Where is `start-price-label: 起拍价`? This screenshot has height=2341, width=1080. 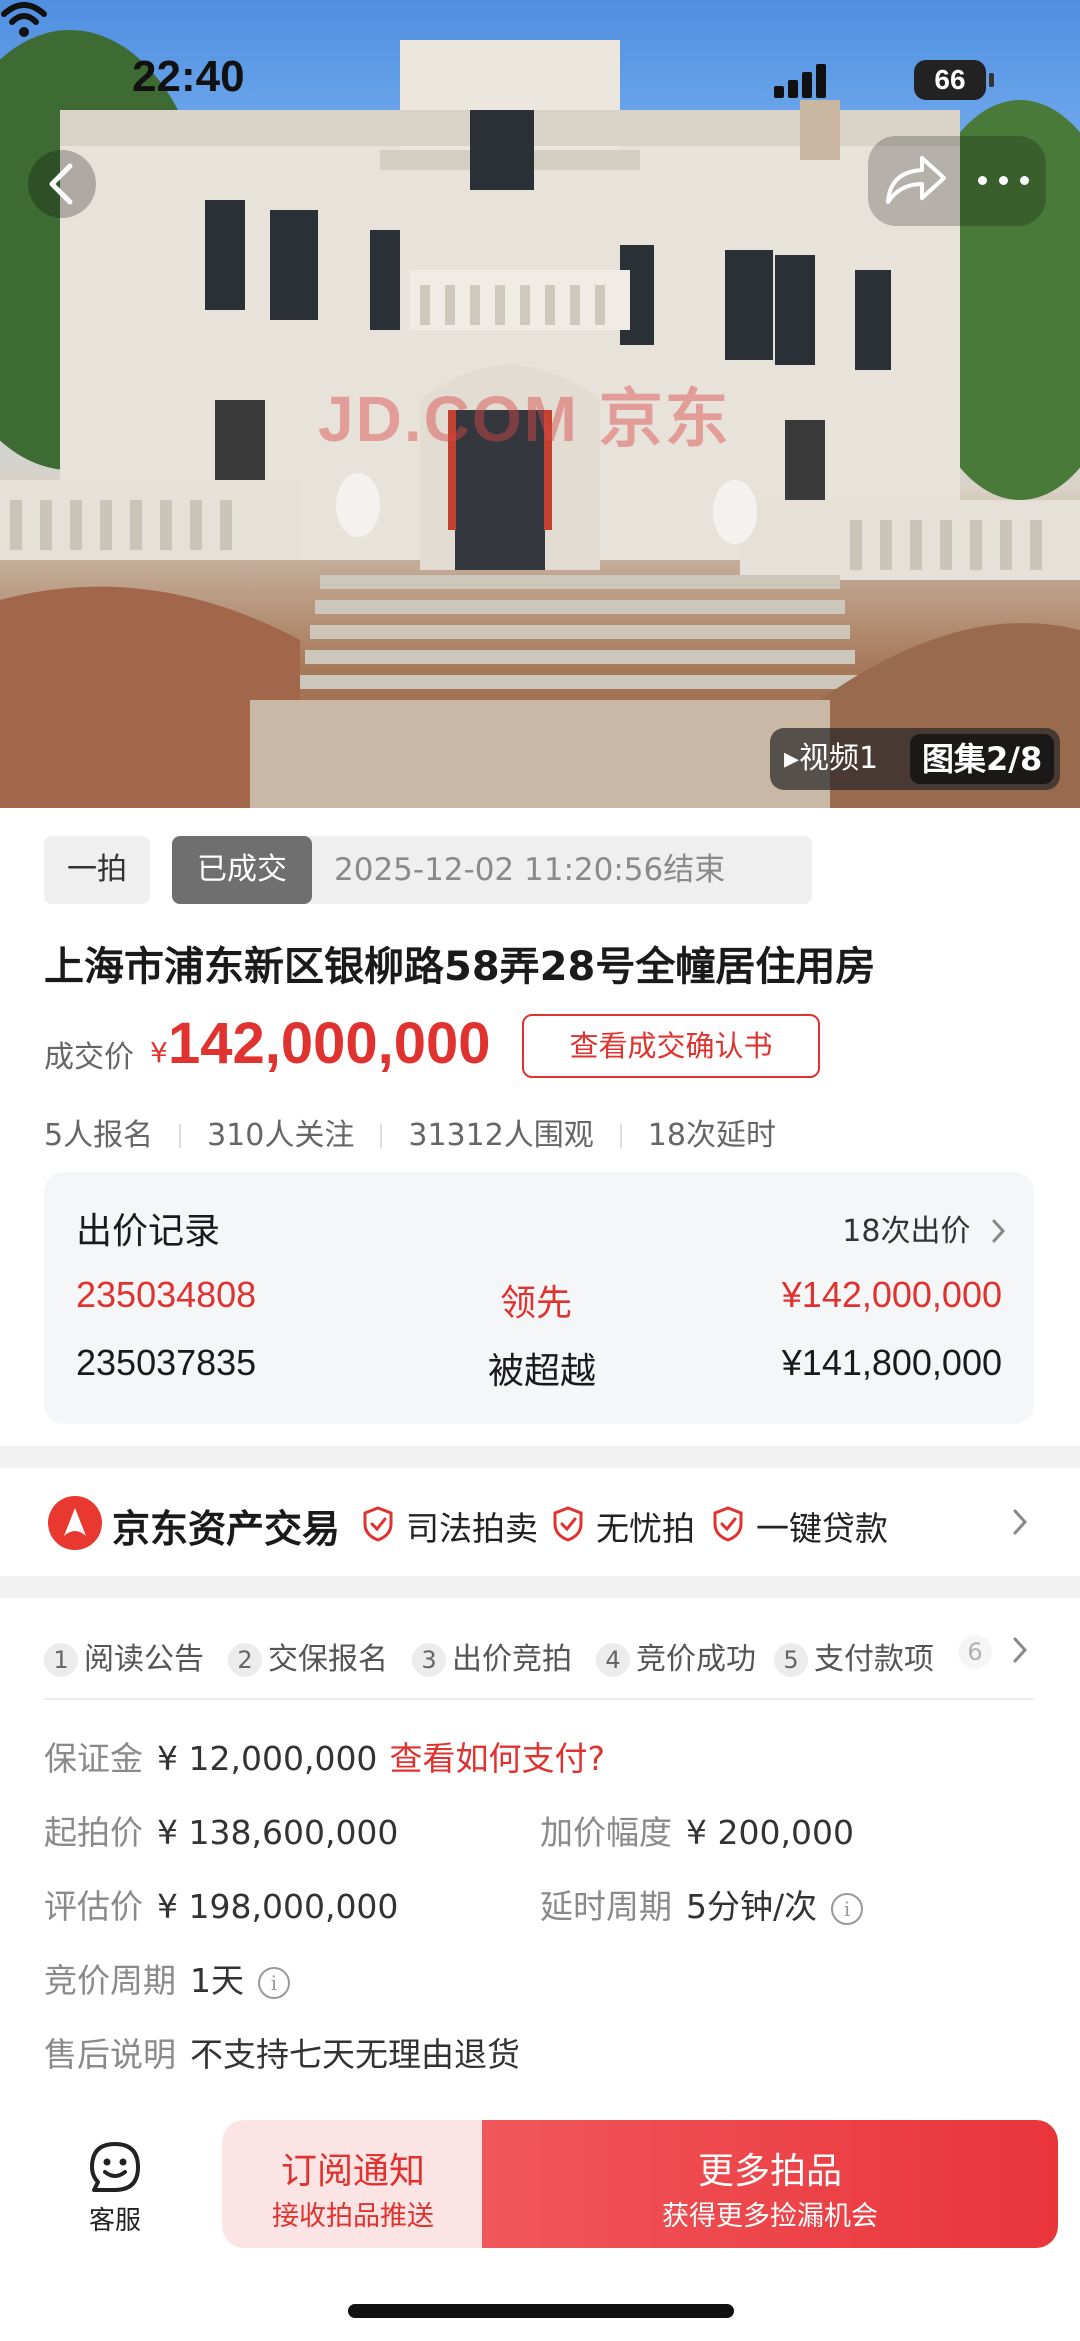
start-price-label: 起拍价 is located at coordinates (93, 1832).